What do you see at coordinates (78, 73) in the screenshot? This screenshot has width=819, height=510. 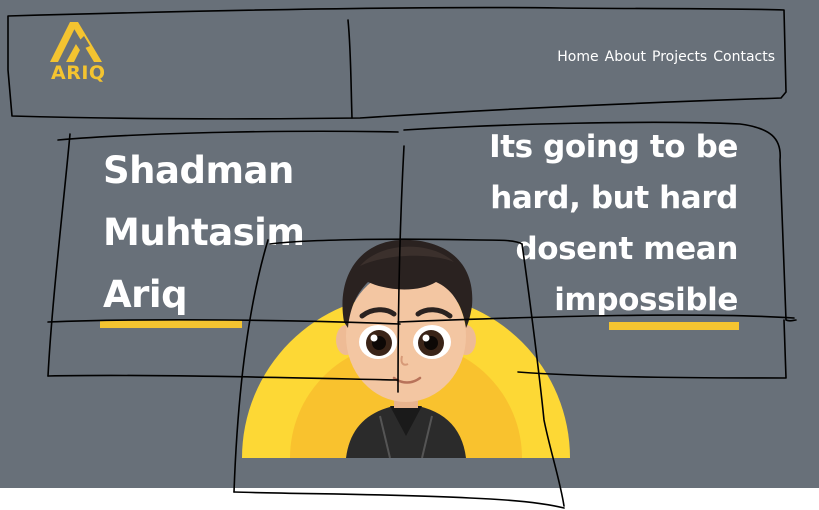 I see `logo-text: ARIQ` at bounding box center [78, 73].